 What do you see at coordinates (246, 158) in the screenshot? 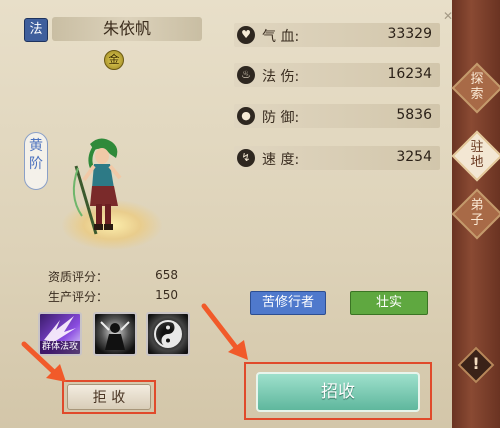
I see `lightning-icon: ↯` at bounding box center [246, 158].